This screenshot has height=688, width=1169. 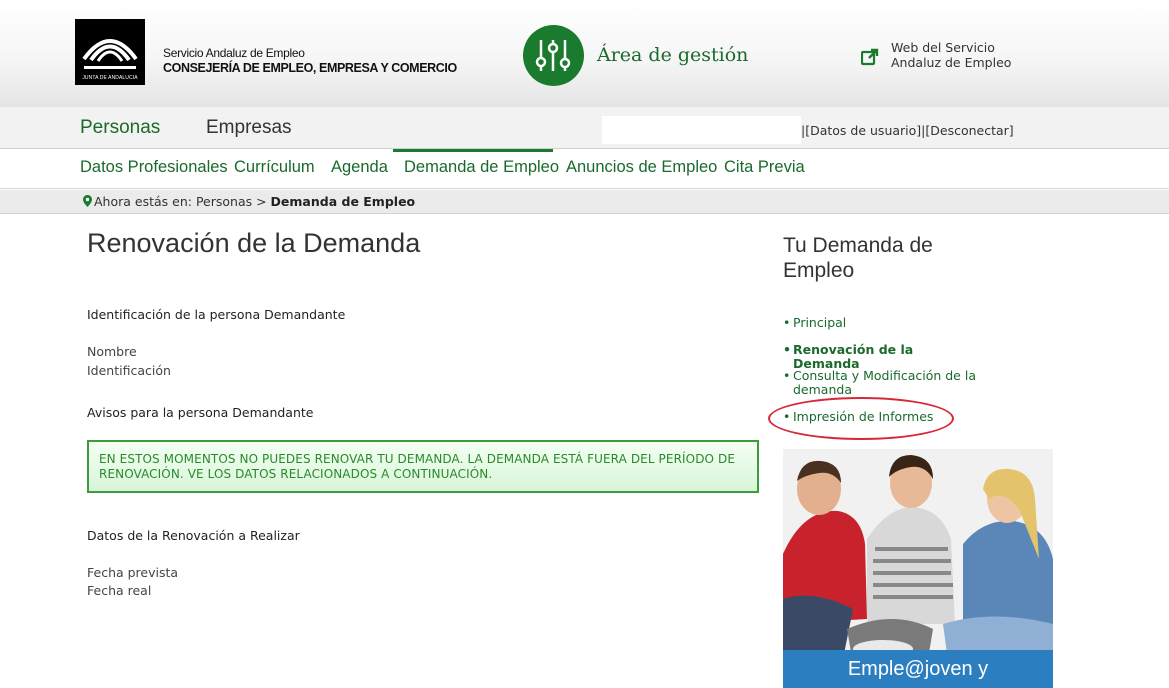 I want to click on logout-link: [Desconectar], so click(x=969, y=130).